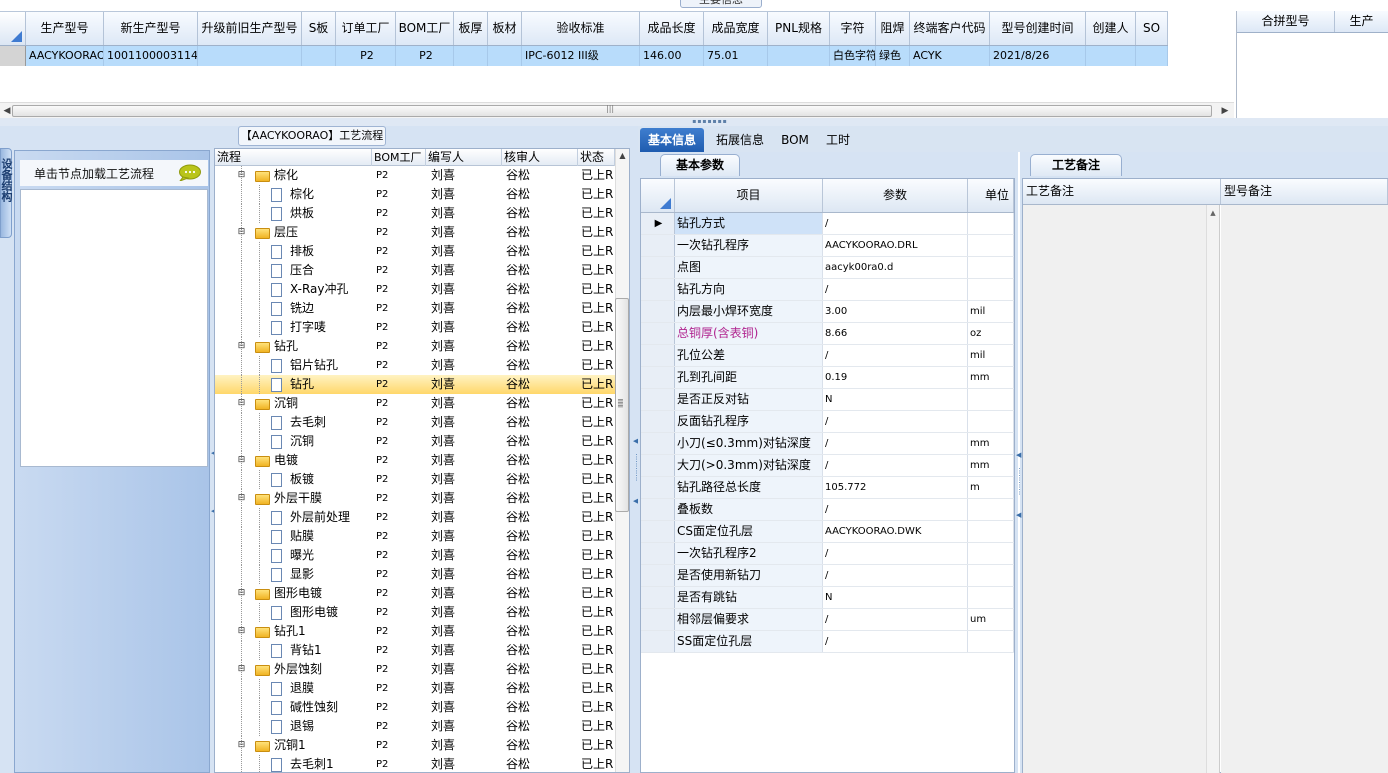 This screenshot has width=1388, height=773. I want to click on row-header, so click(13, 56).